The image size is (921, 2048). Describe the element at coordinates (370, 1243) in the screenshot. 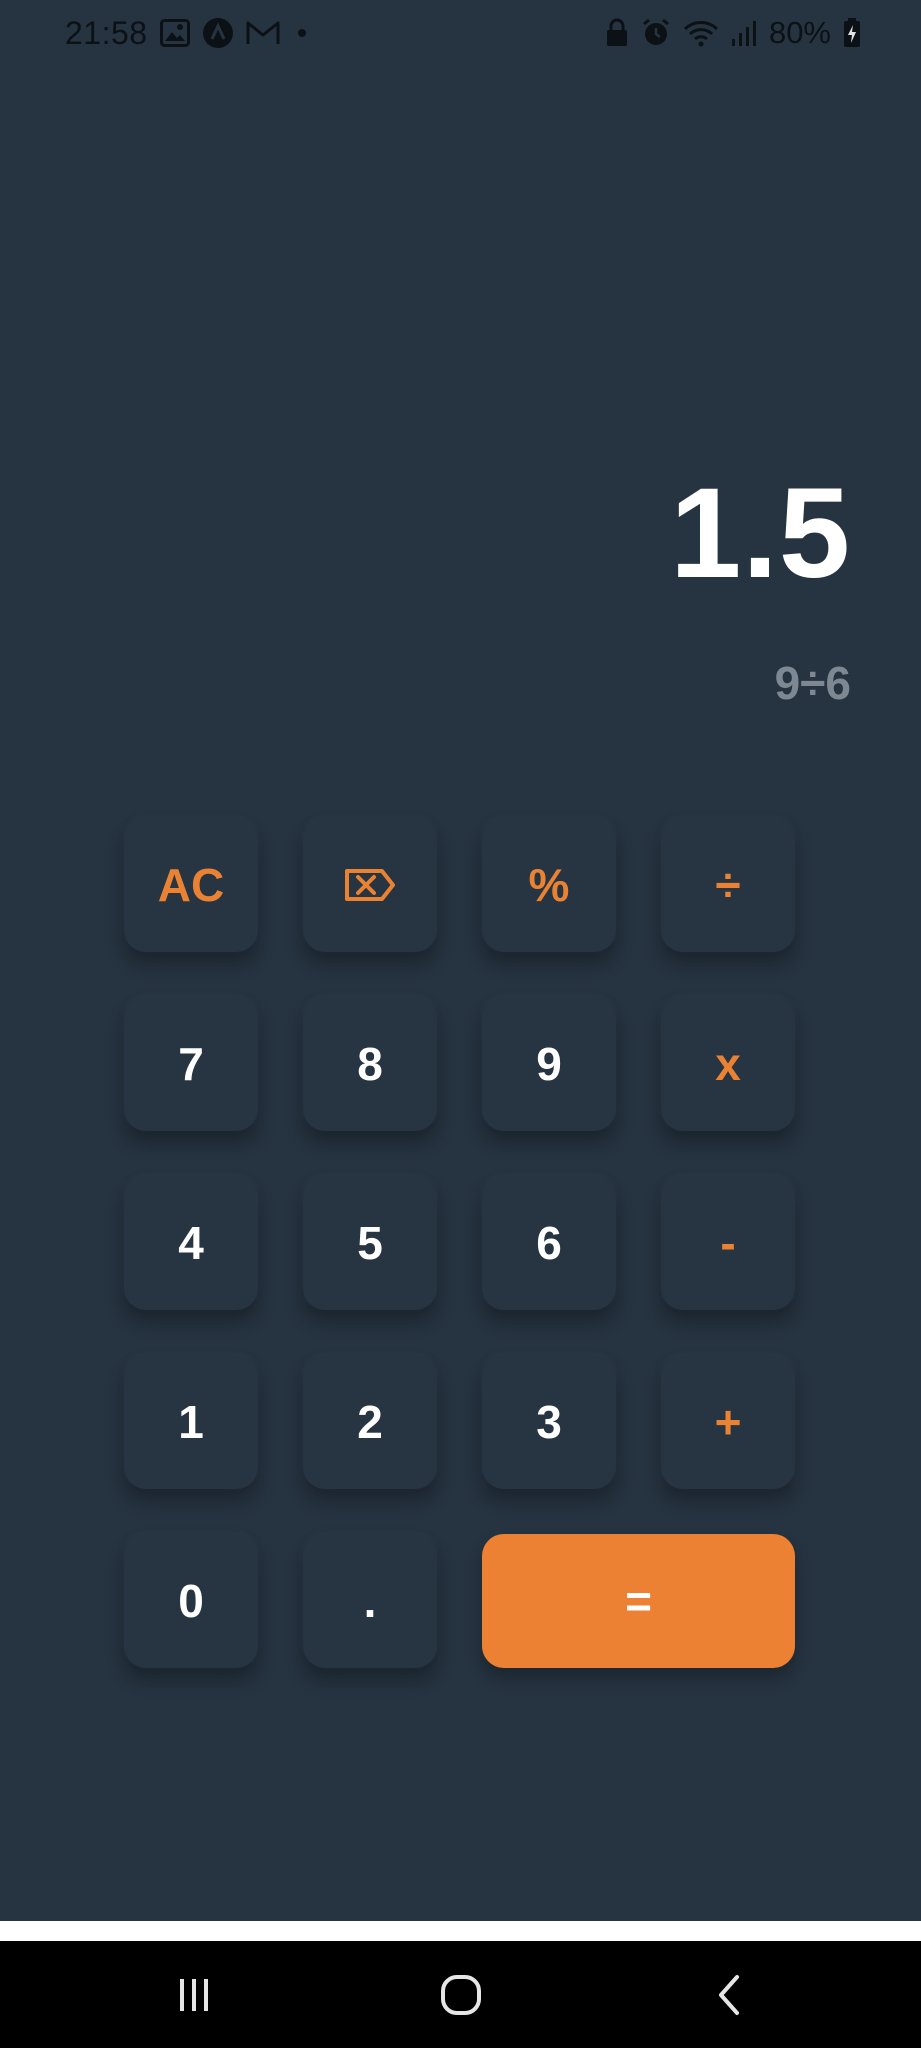

I see `digit-5-button: 5` at that location.